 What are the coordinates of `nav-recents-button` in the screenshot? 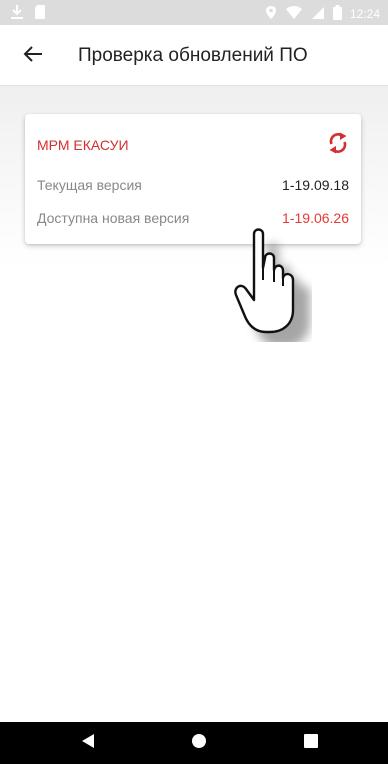 It's located at (311, 743).